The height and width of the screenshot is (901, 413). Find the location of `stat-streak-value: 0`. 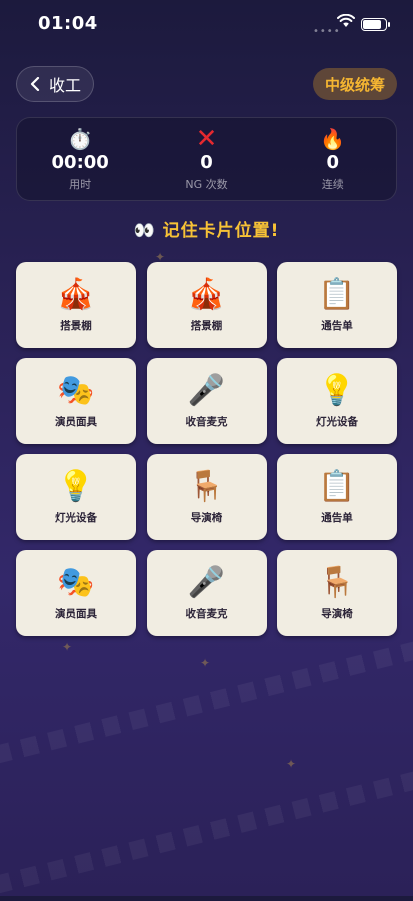

stat-streak-value: 0 is located at coordinates (333, 162).